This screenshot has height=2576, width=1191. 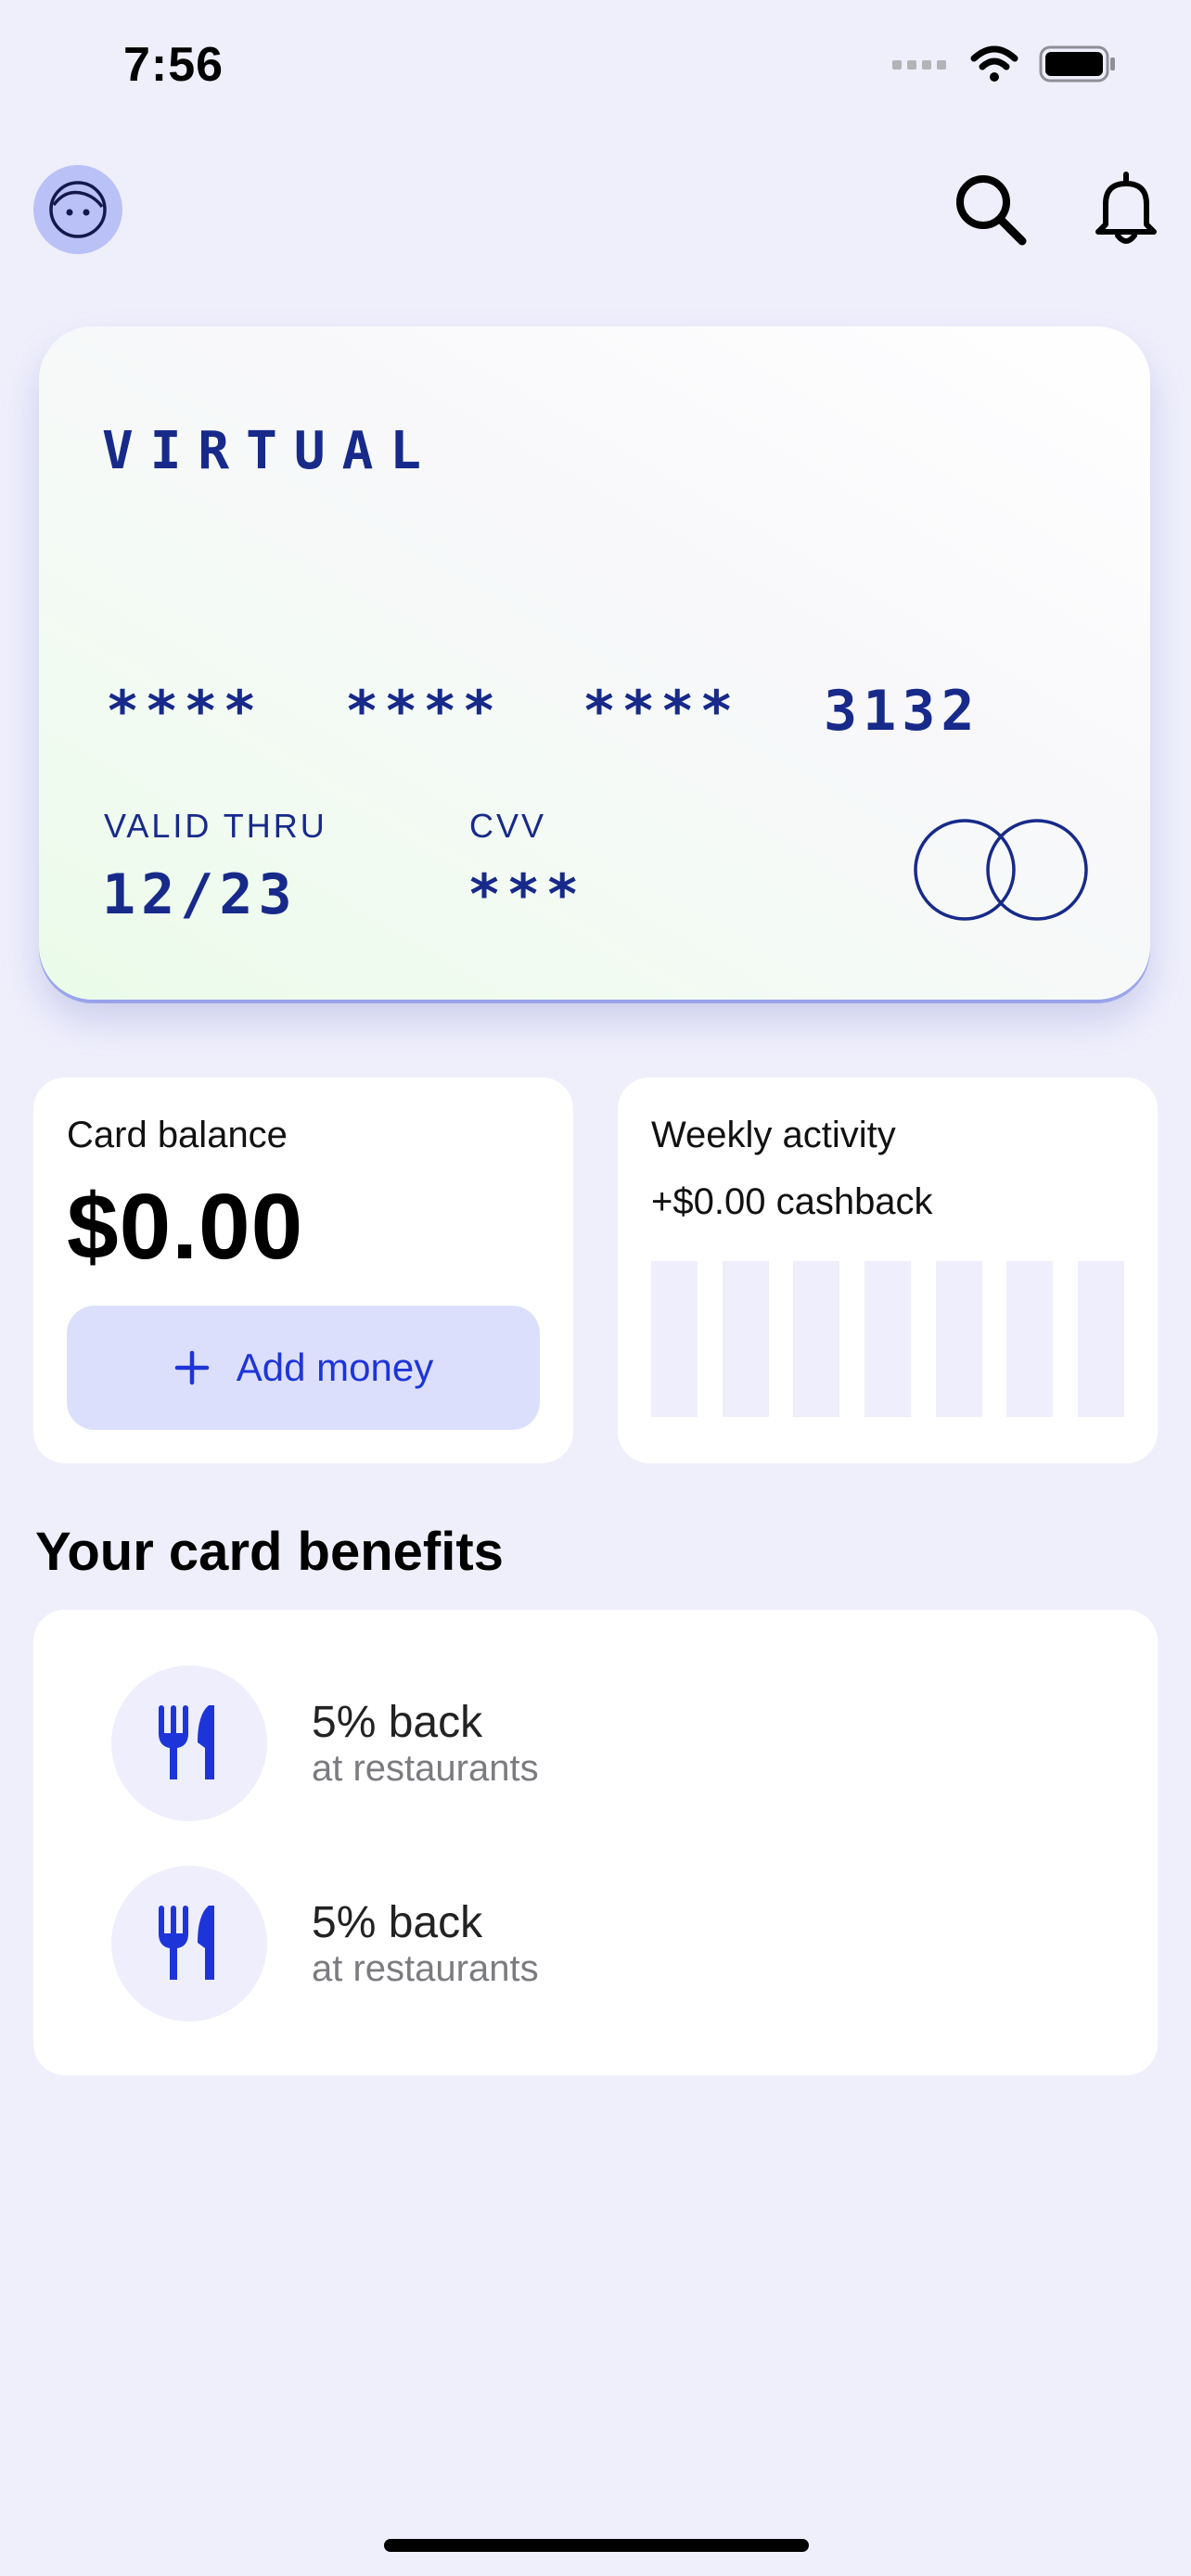 I want to click on battery-icon, so click(x=1077, y=64).